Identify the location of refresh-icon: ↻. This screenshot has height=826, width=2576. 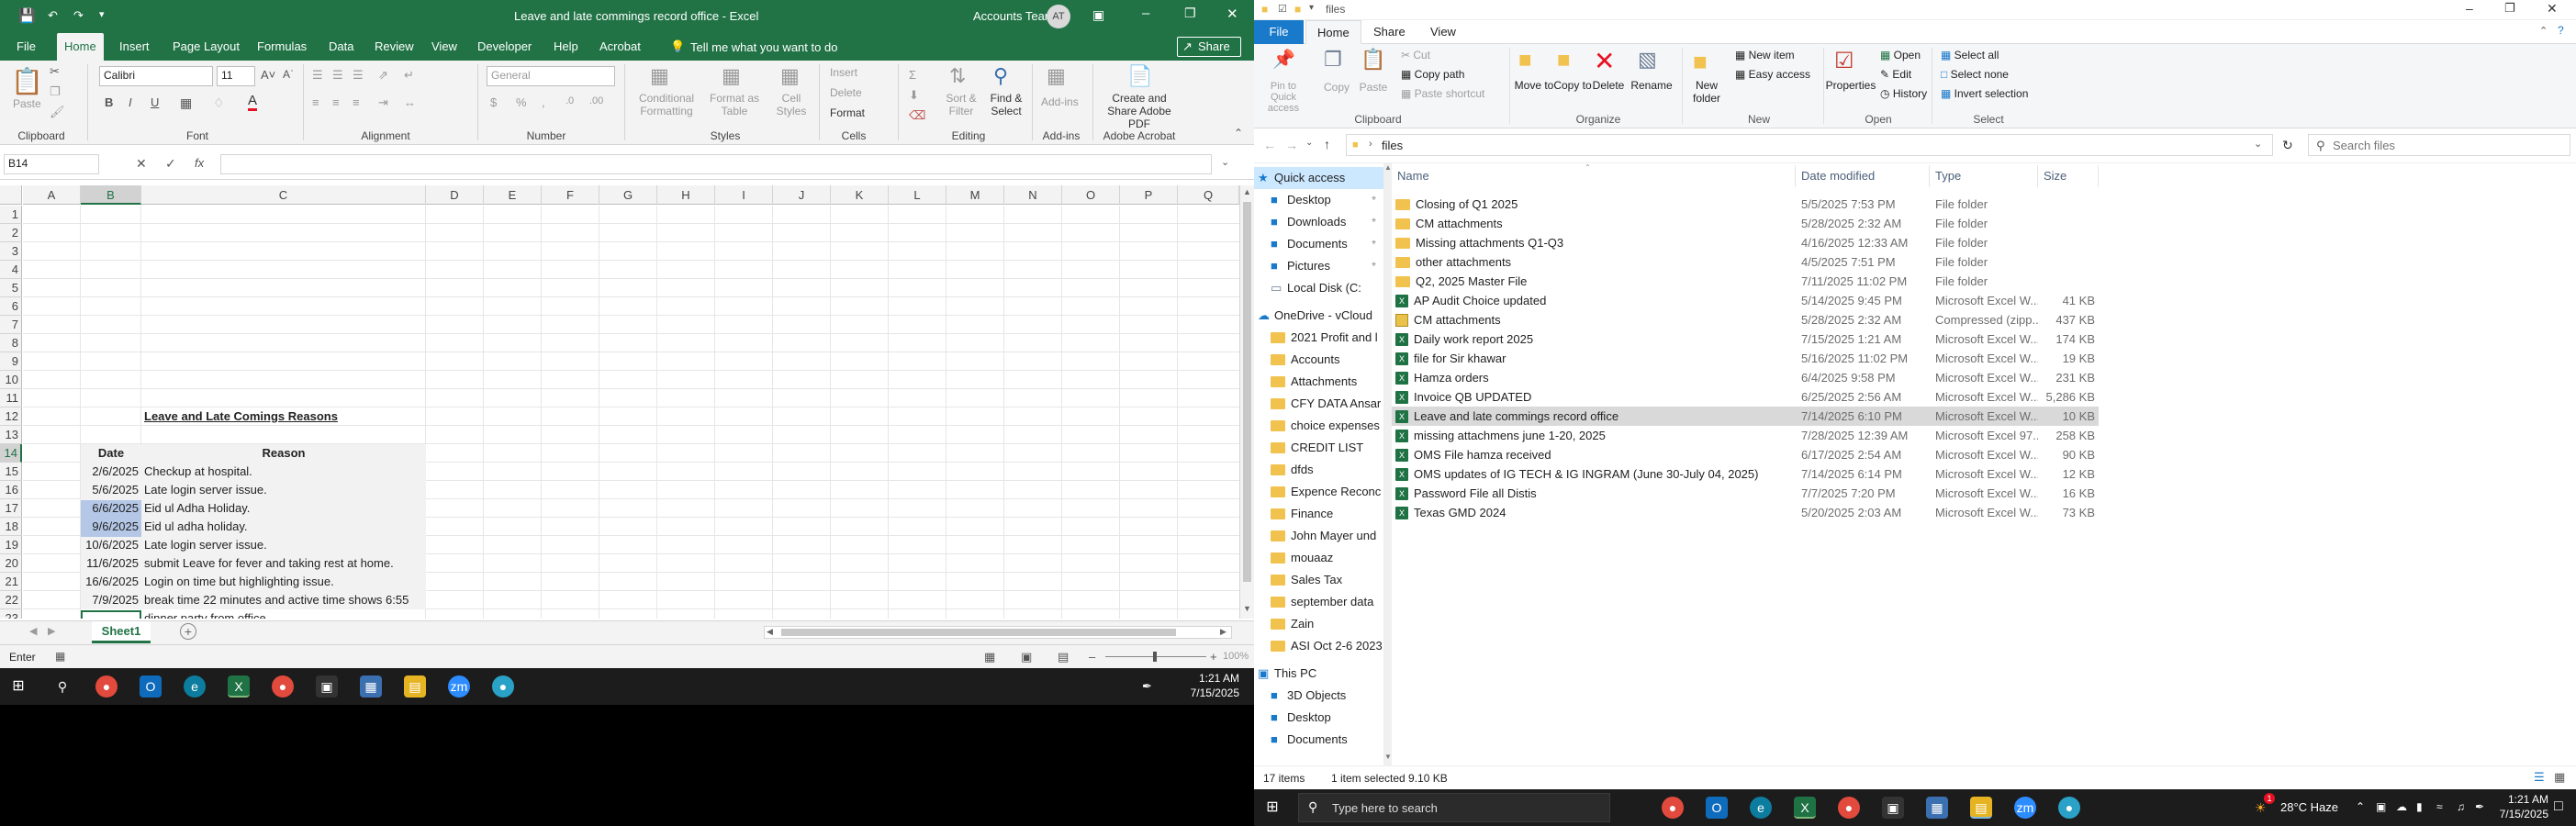
(2287, 145).